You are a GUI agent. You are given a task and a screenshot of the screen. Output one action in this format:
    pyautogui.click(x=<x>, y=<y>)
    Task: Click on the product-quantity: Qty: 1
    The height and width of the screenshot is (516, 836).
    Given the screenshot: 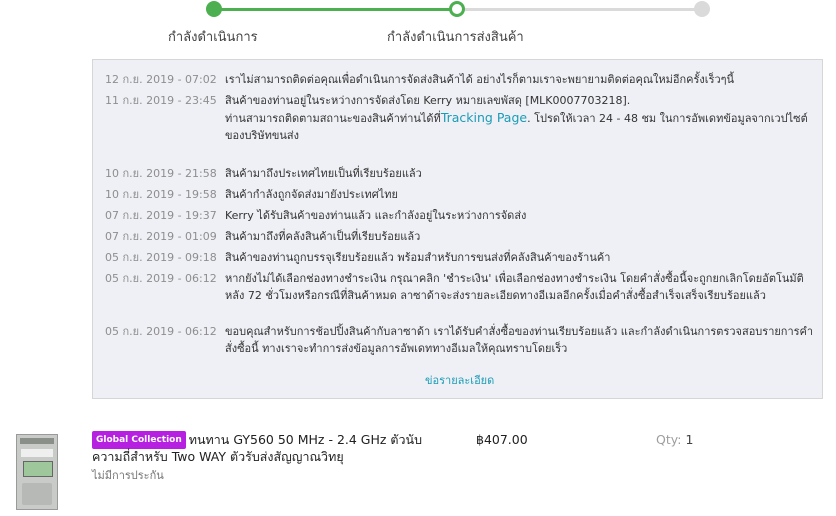 What is the action you would take?
    pyautogui.click(x=674, y=439)
    